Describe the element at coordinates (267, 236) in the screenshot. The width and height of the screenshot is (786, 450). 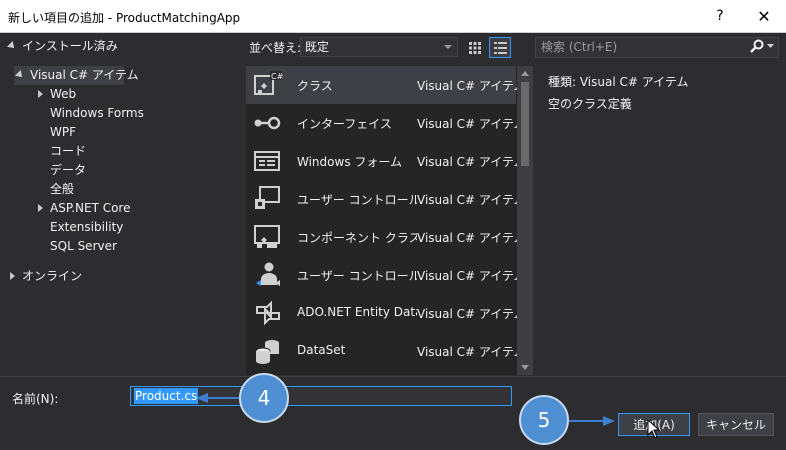
I see `component-class-icon` at that location.